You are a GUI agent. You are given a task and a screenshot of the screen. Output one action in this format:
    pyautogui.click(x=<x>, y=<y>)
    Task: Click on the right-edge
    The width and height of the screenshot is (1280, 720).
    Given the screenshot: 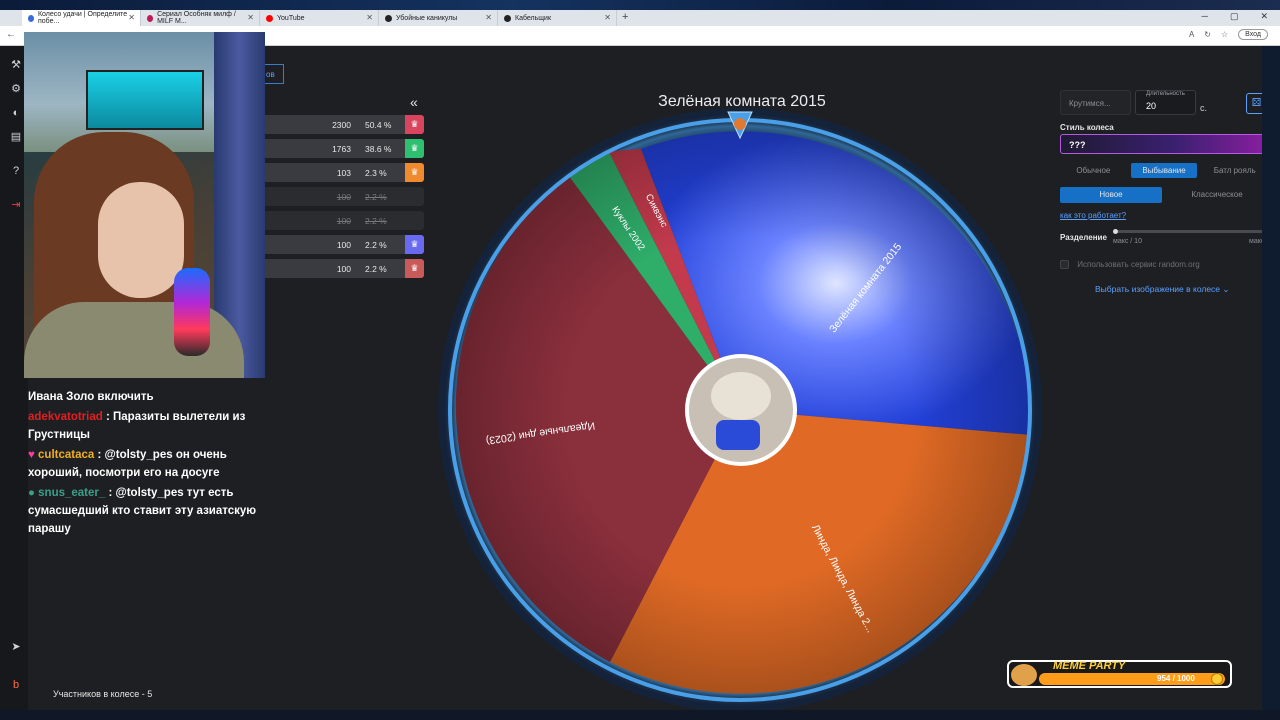 What is the action you would take?
    pyautogui.click(x=1271, y=383)
    